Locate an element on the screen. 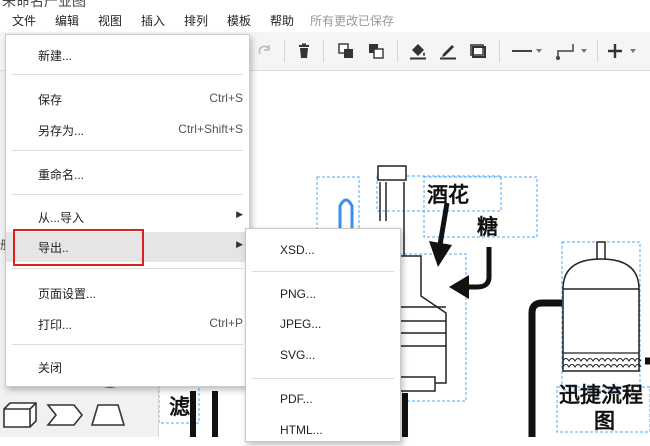 This screenshot has width=650, height=446. menu-item-close: 关闭 is located at coordinates (127, 367).